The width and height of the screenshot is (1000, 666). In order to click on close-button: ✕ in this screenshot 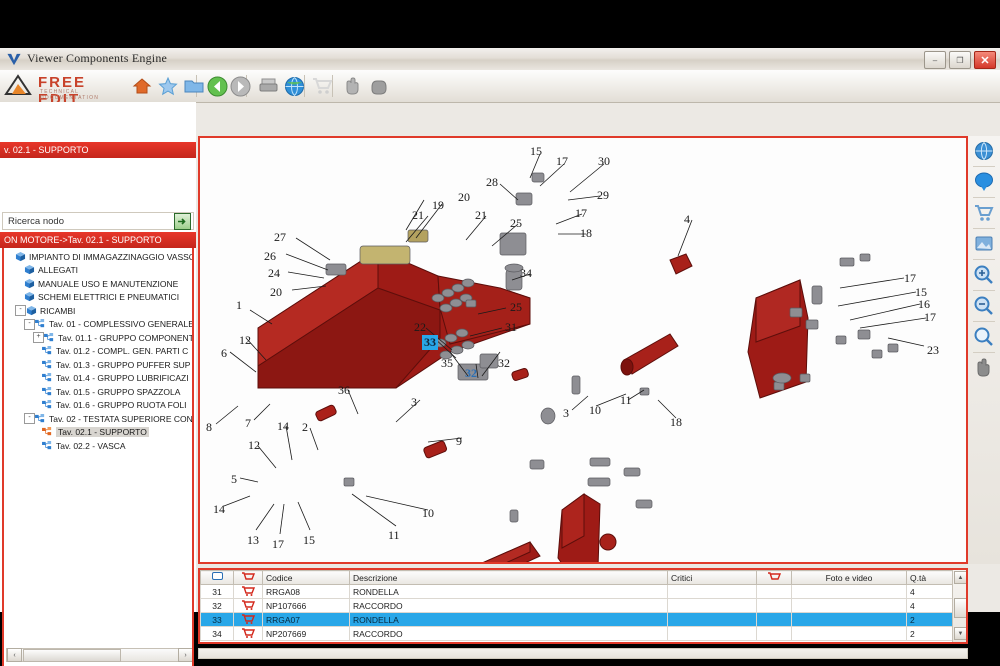, I will do `click(985, 60)`.